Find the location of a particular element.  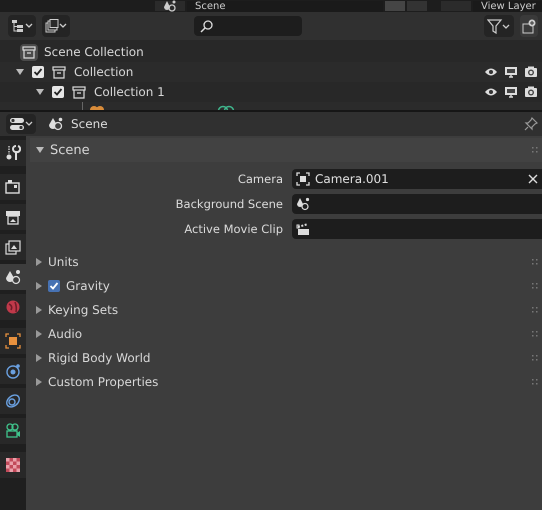

field-label: Background Scene is located at coordinates (229, 204).